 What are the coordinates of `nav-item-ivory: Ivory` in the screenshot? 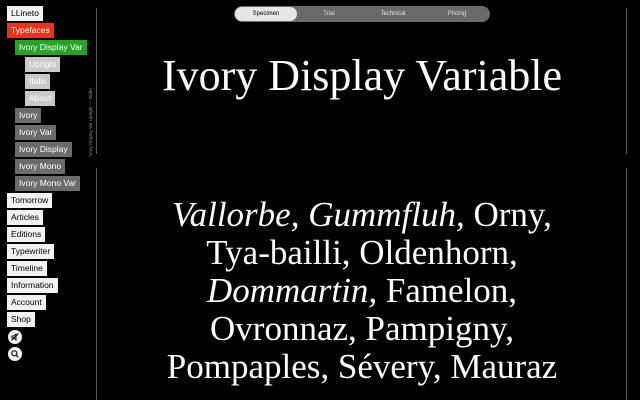 It's located at (28, 115).